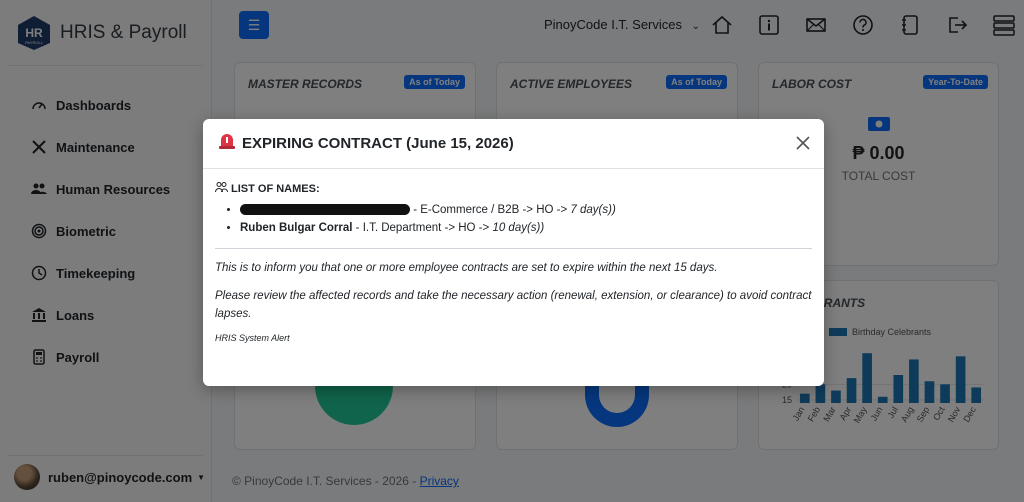  What do you see at coordinates (378, 143) in the screenshot?
I see `modal-title: EXPIRING CONTRACT (June 15, 2026)` at bounding box center [378, 143].